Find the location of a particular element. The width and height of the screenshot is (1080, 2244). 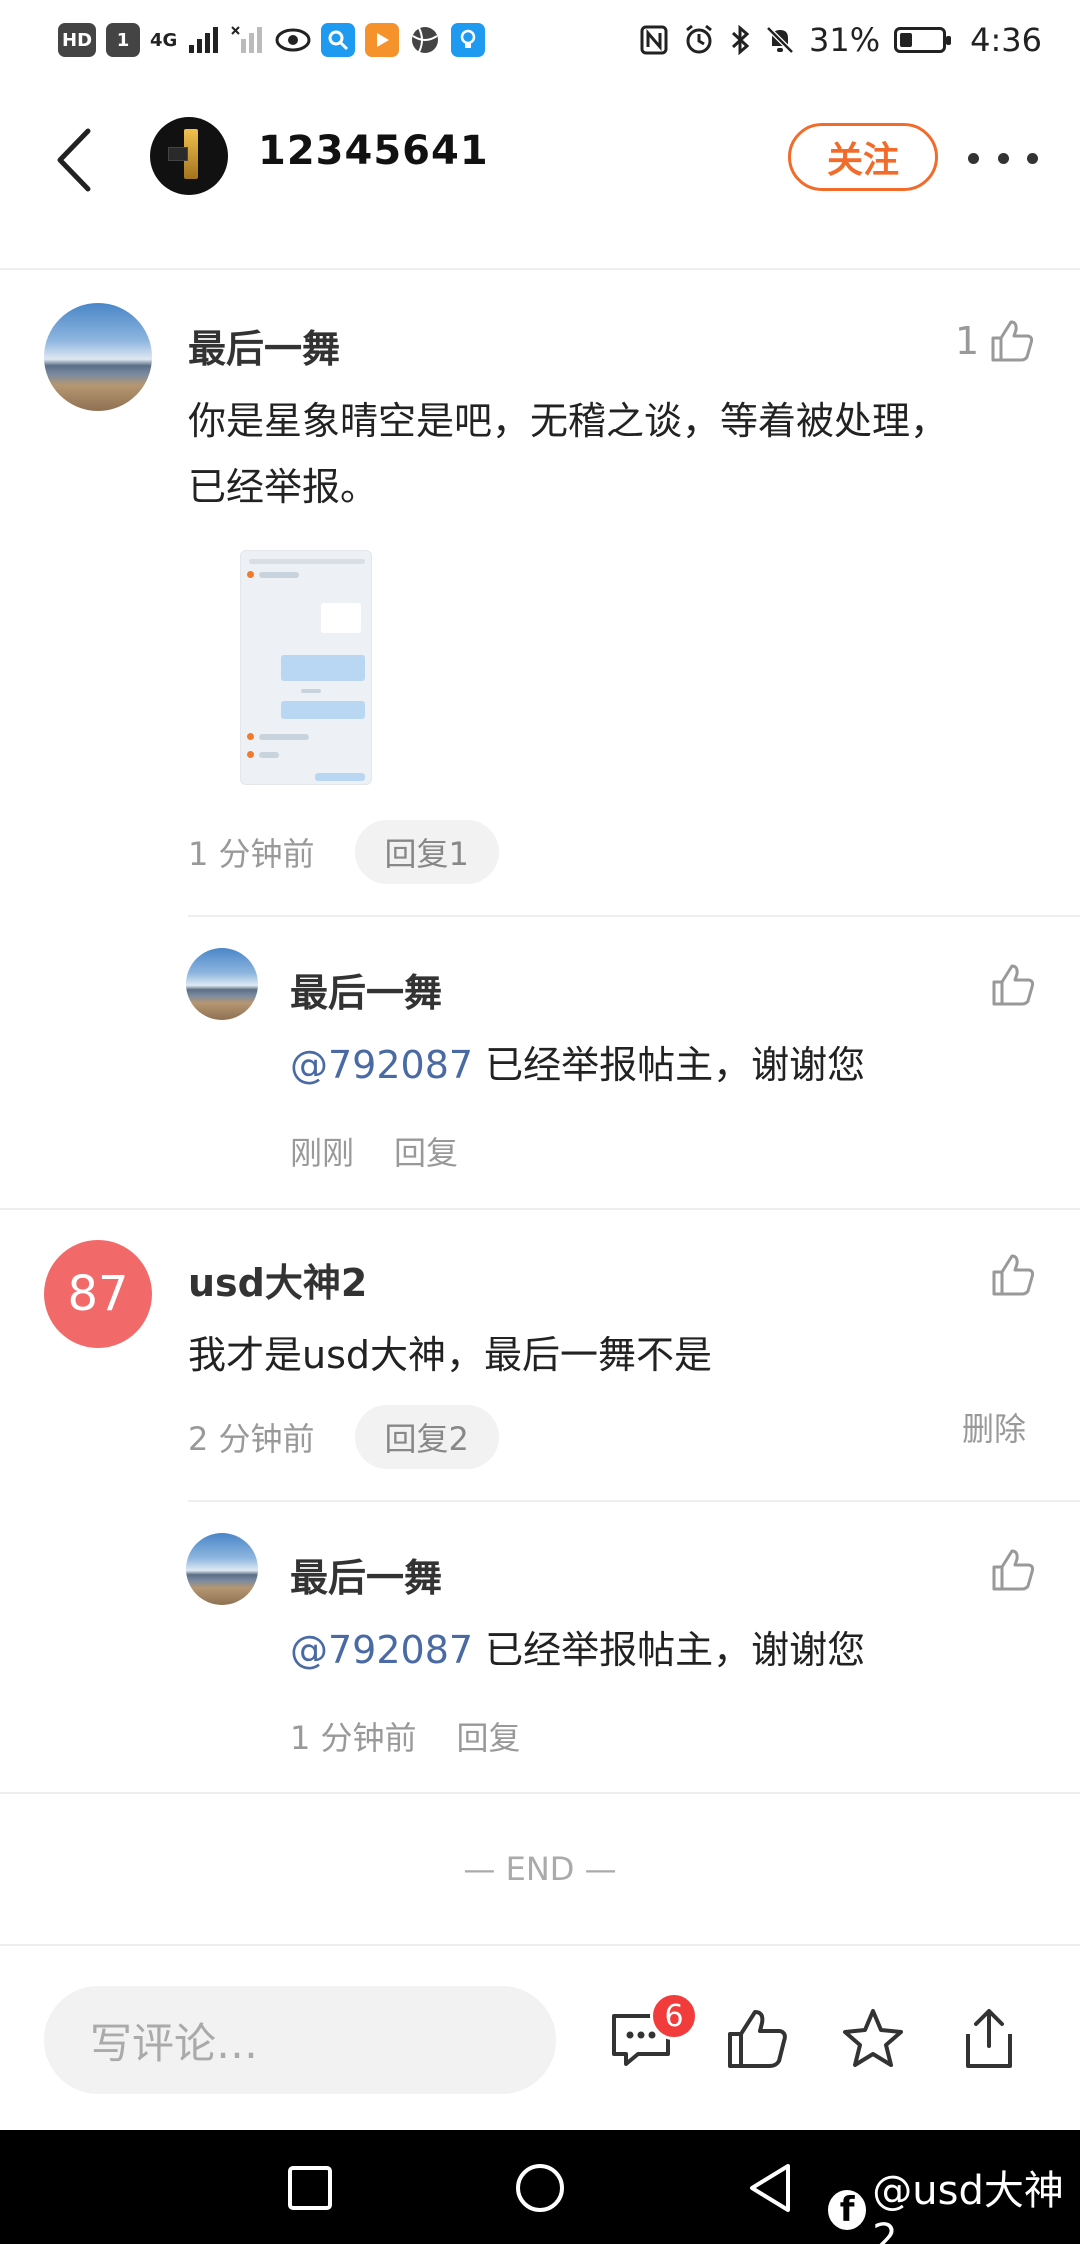

status-right-icons: 31% 4:36 is located at coordinates (840, 40).